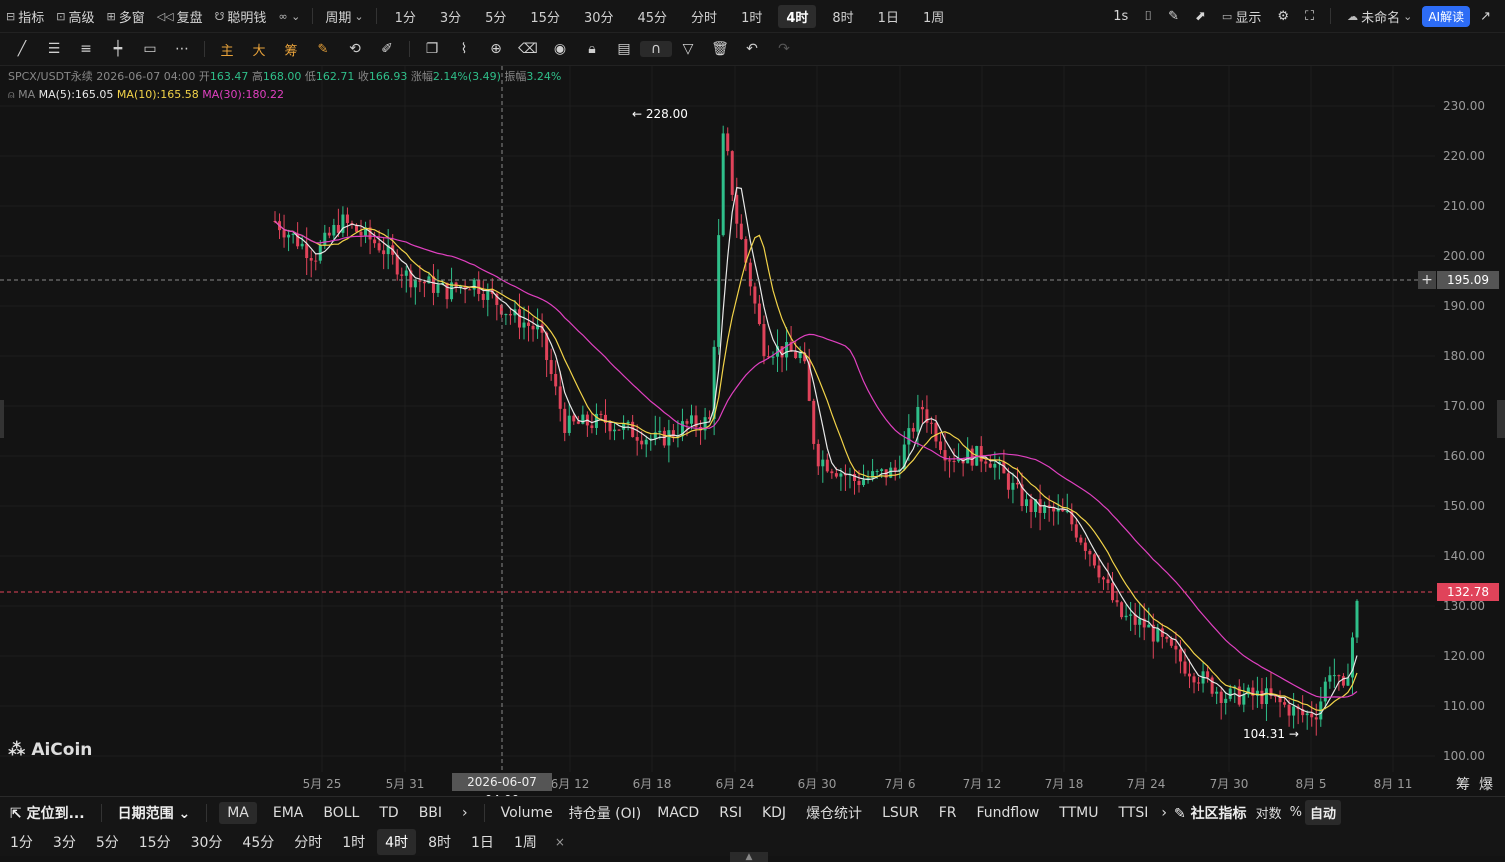 The height and width of the screenshot is (862, 1505). What do you see at coordinates (1078, 813) in the screenshot?
I see `sub-indicator-9: TTMU` at bounding box center [1078, 813].